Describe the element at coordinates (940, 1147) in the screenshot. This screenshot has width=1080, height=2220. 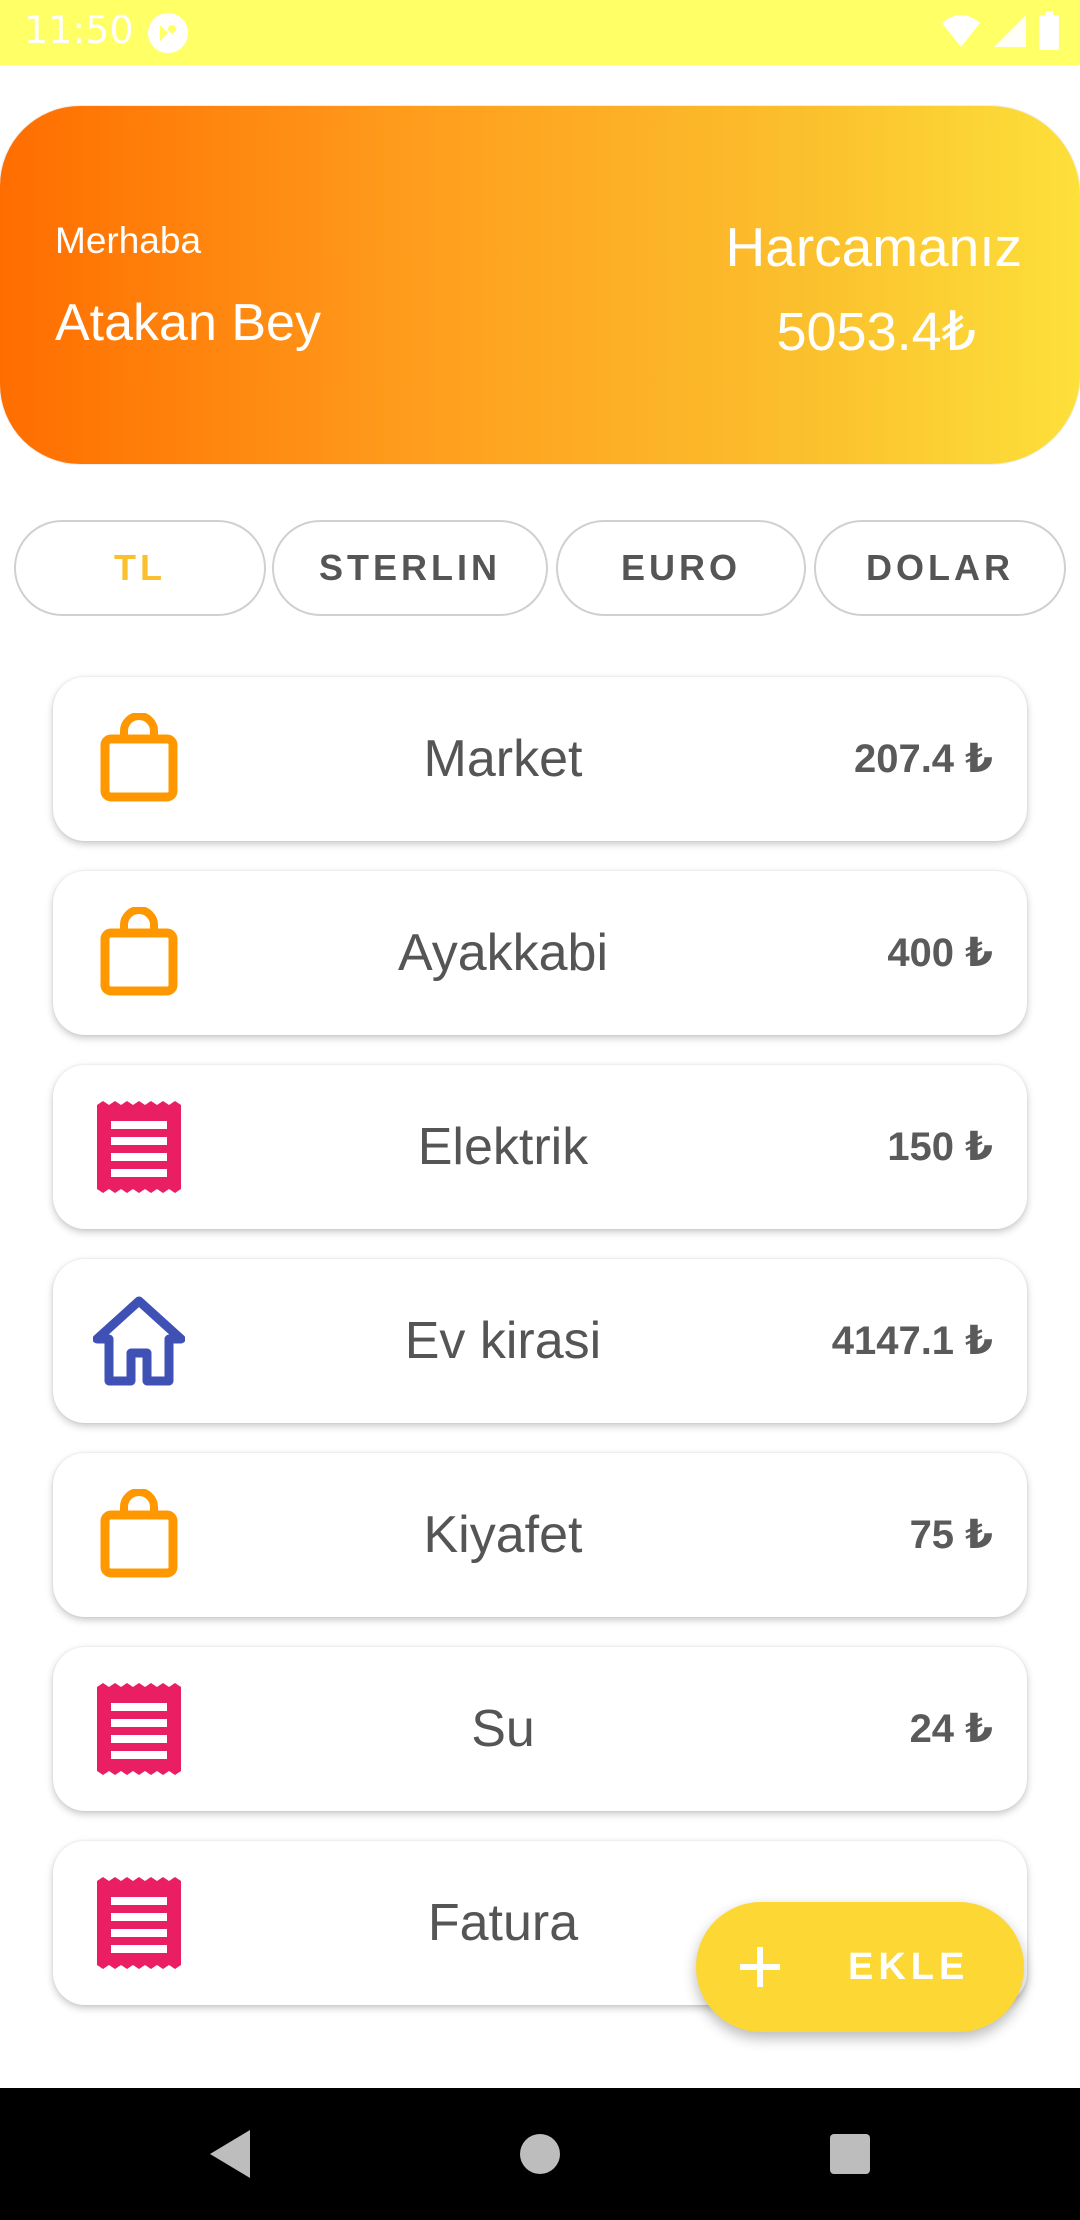
I see `expense-amount: 150 ₺` at that location.